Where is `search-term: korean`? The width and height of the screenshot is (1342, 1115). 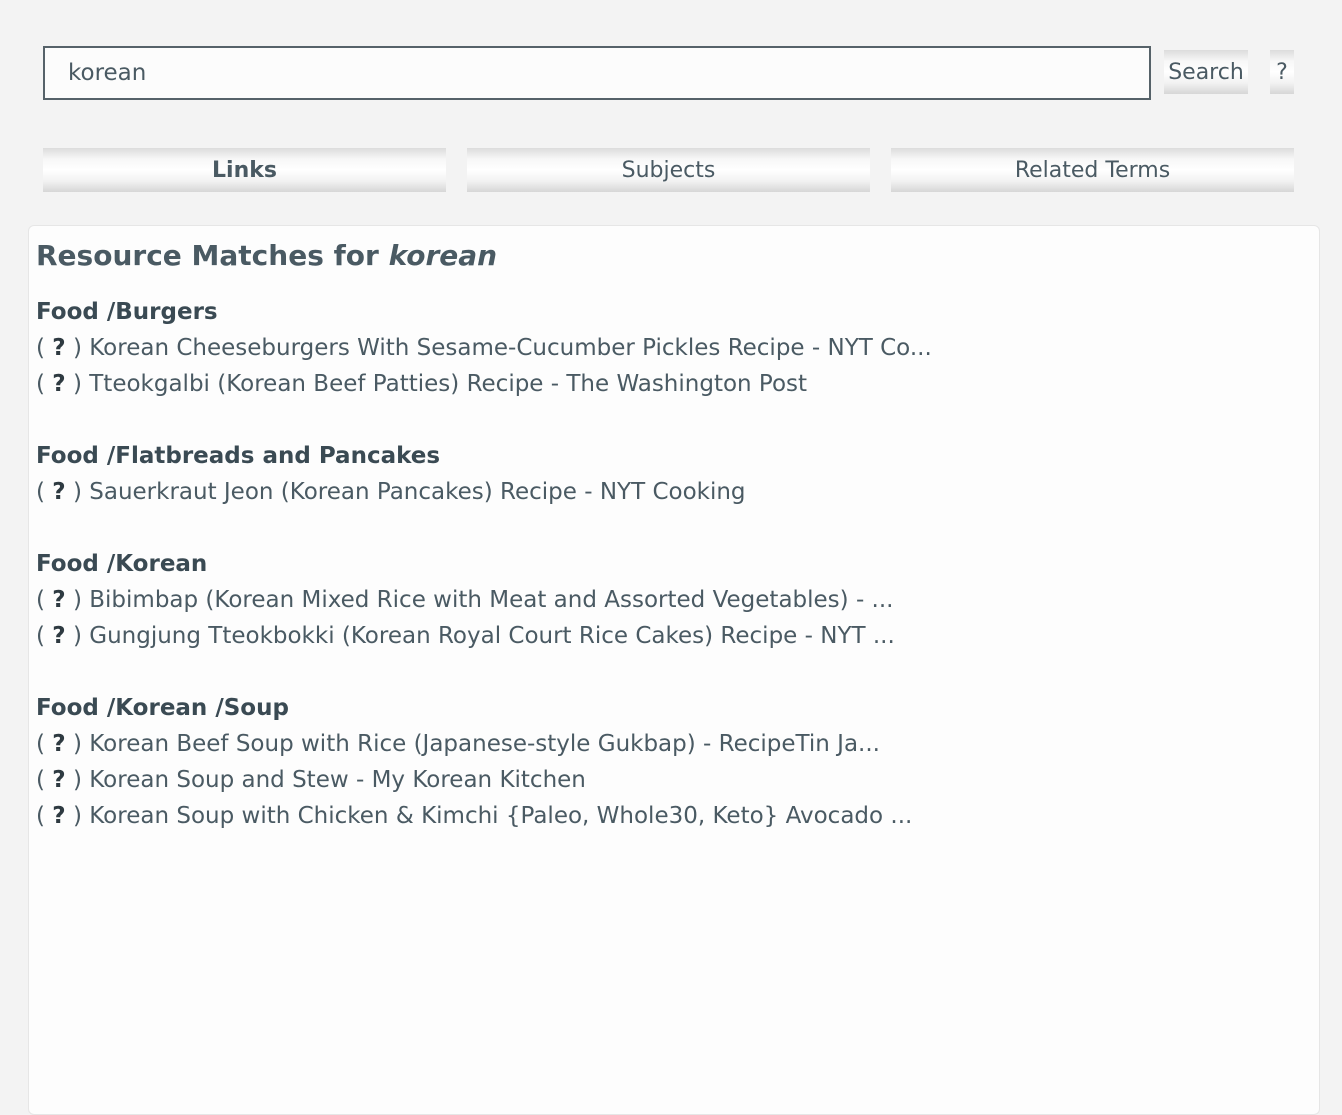
search-term: korean is located at coordinates (443, 255).